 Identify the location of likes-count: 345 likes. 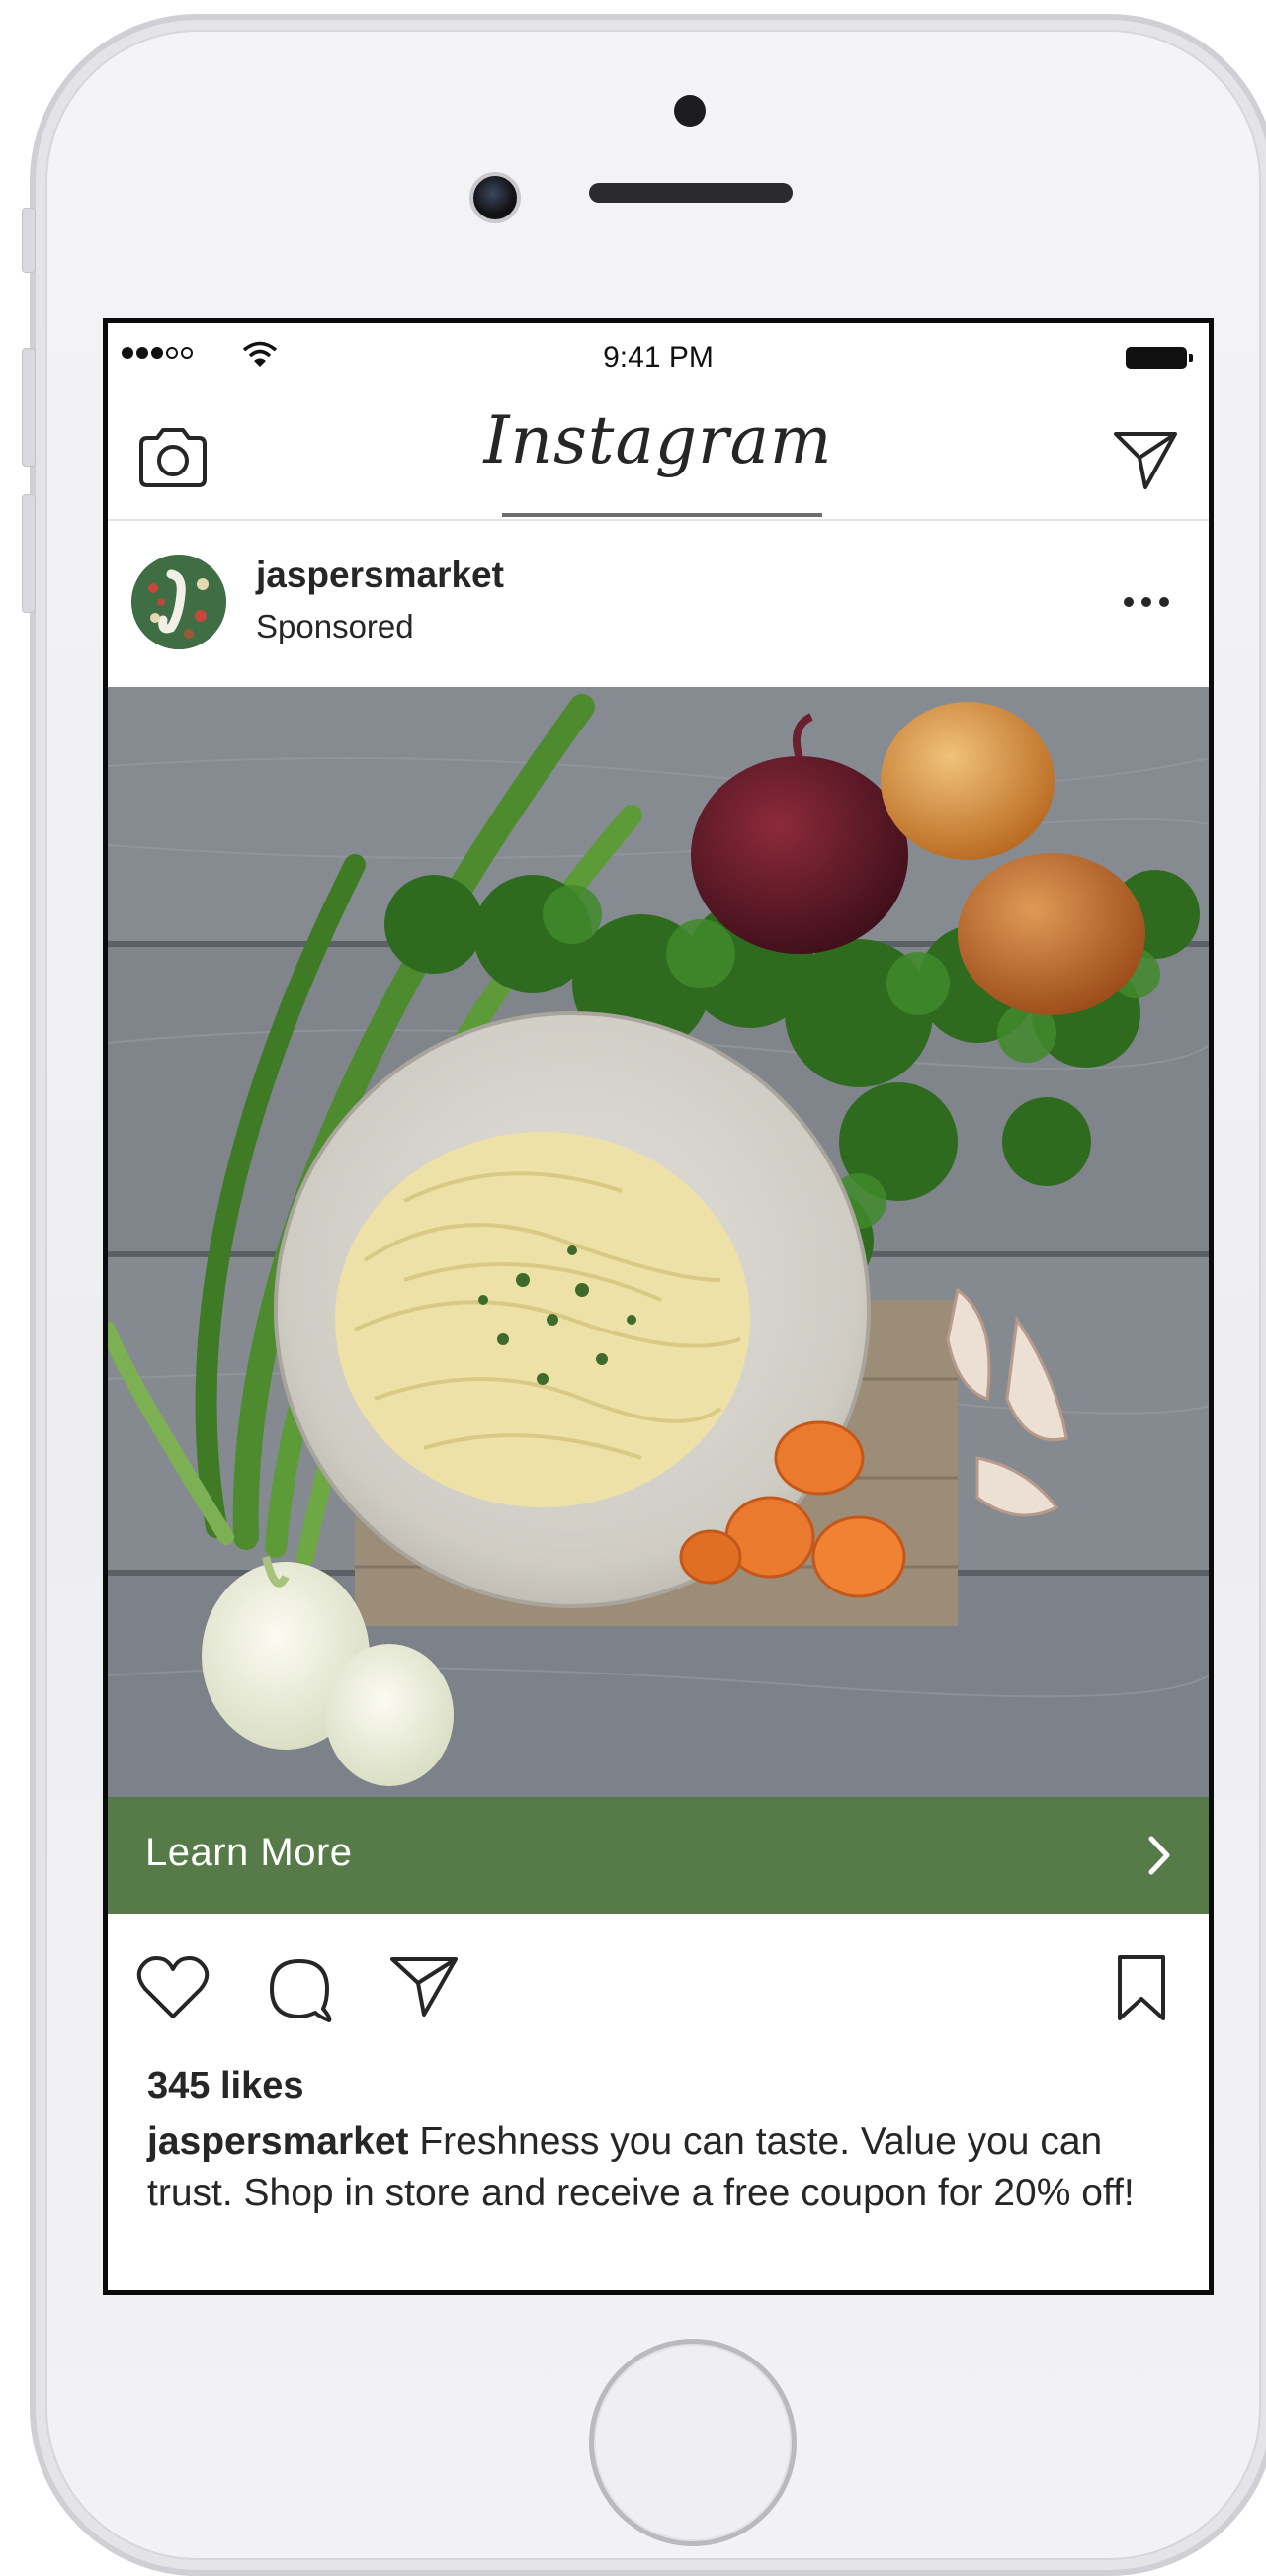
(225, 2086).